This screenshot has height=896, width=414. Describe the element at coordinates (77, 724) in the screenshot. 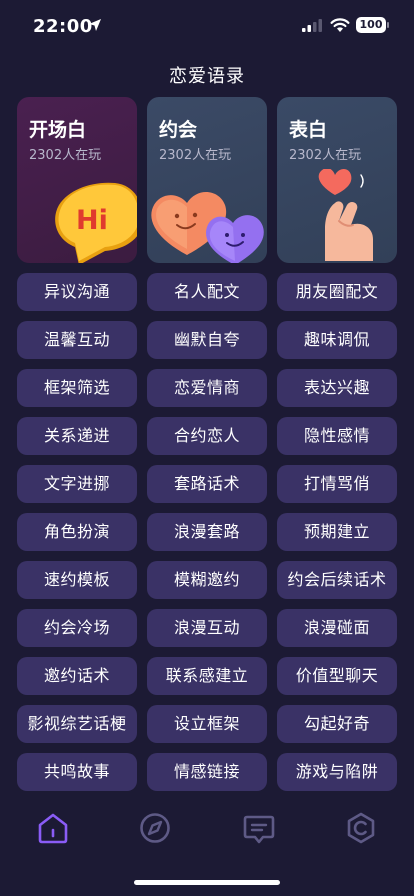

I see `phrase-category-button: 影视综艺话梗` at that location.